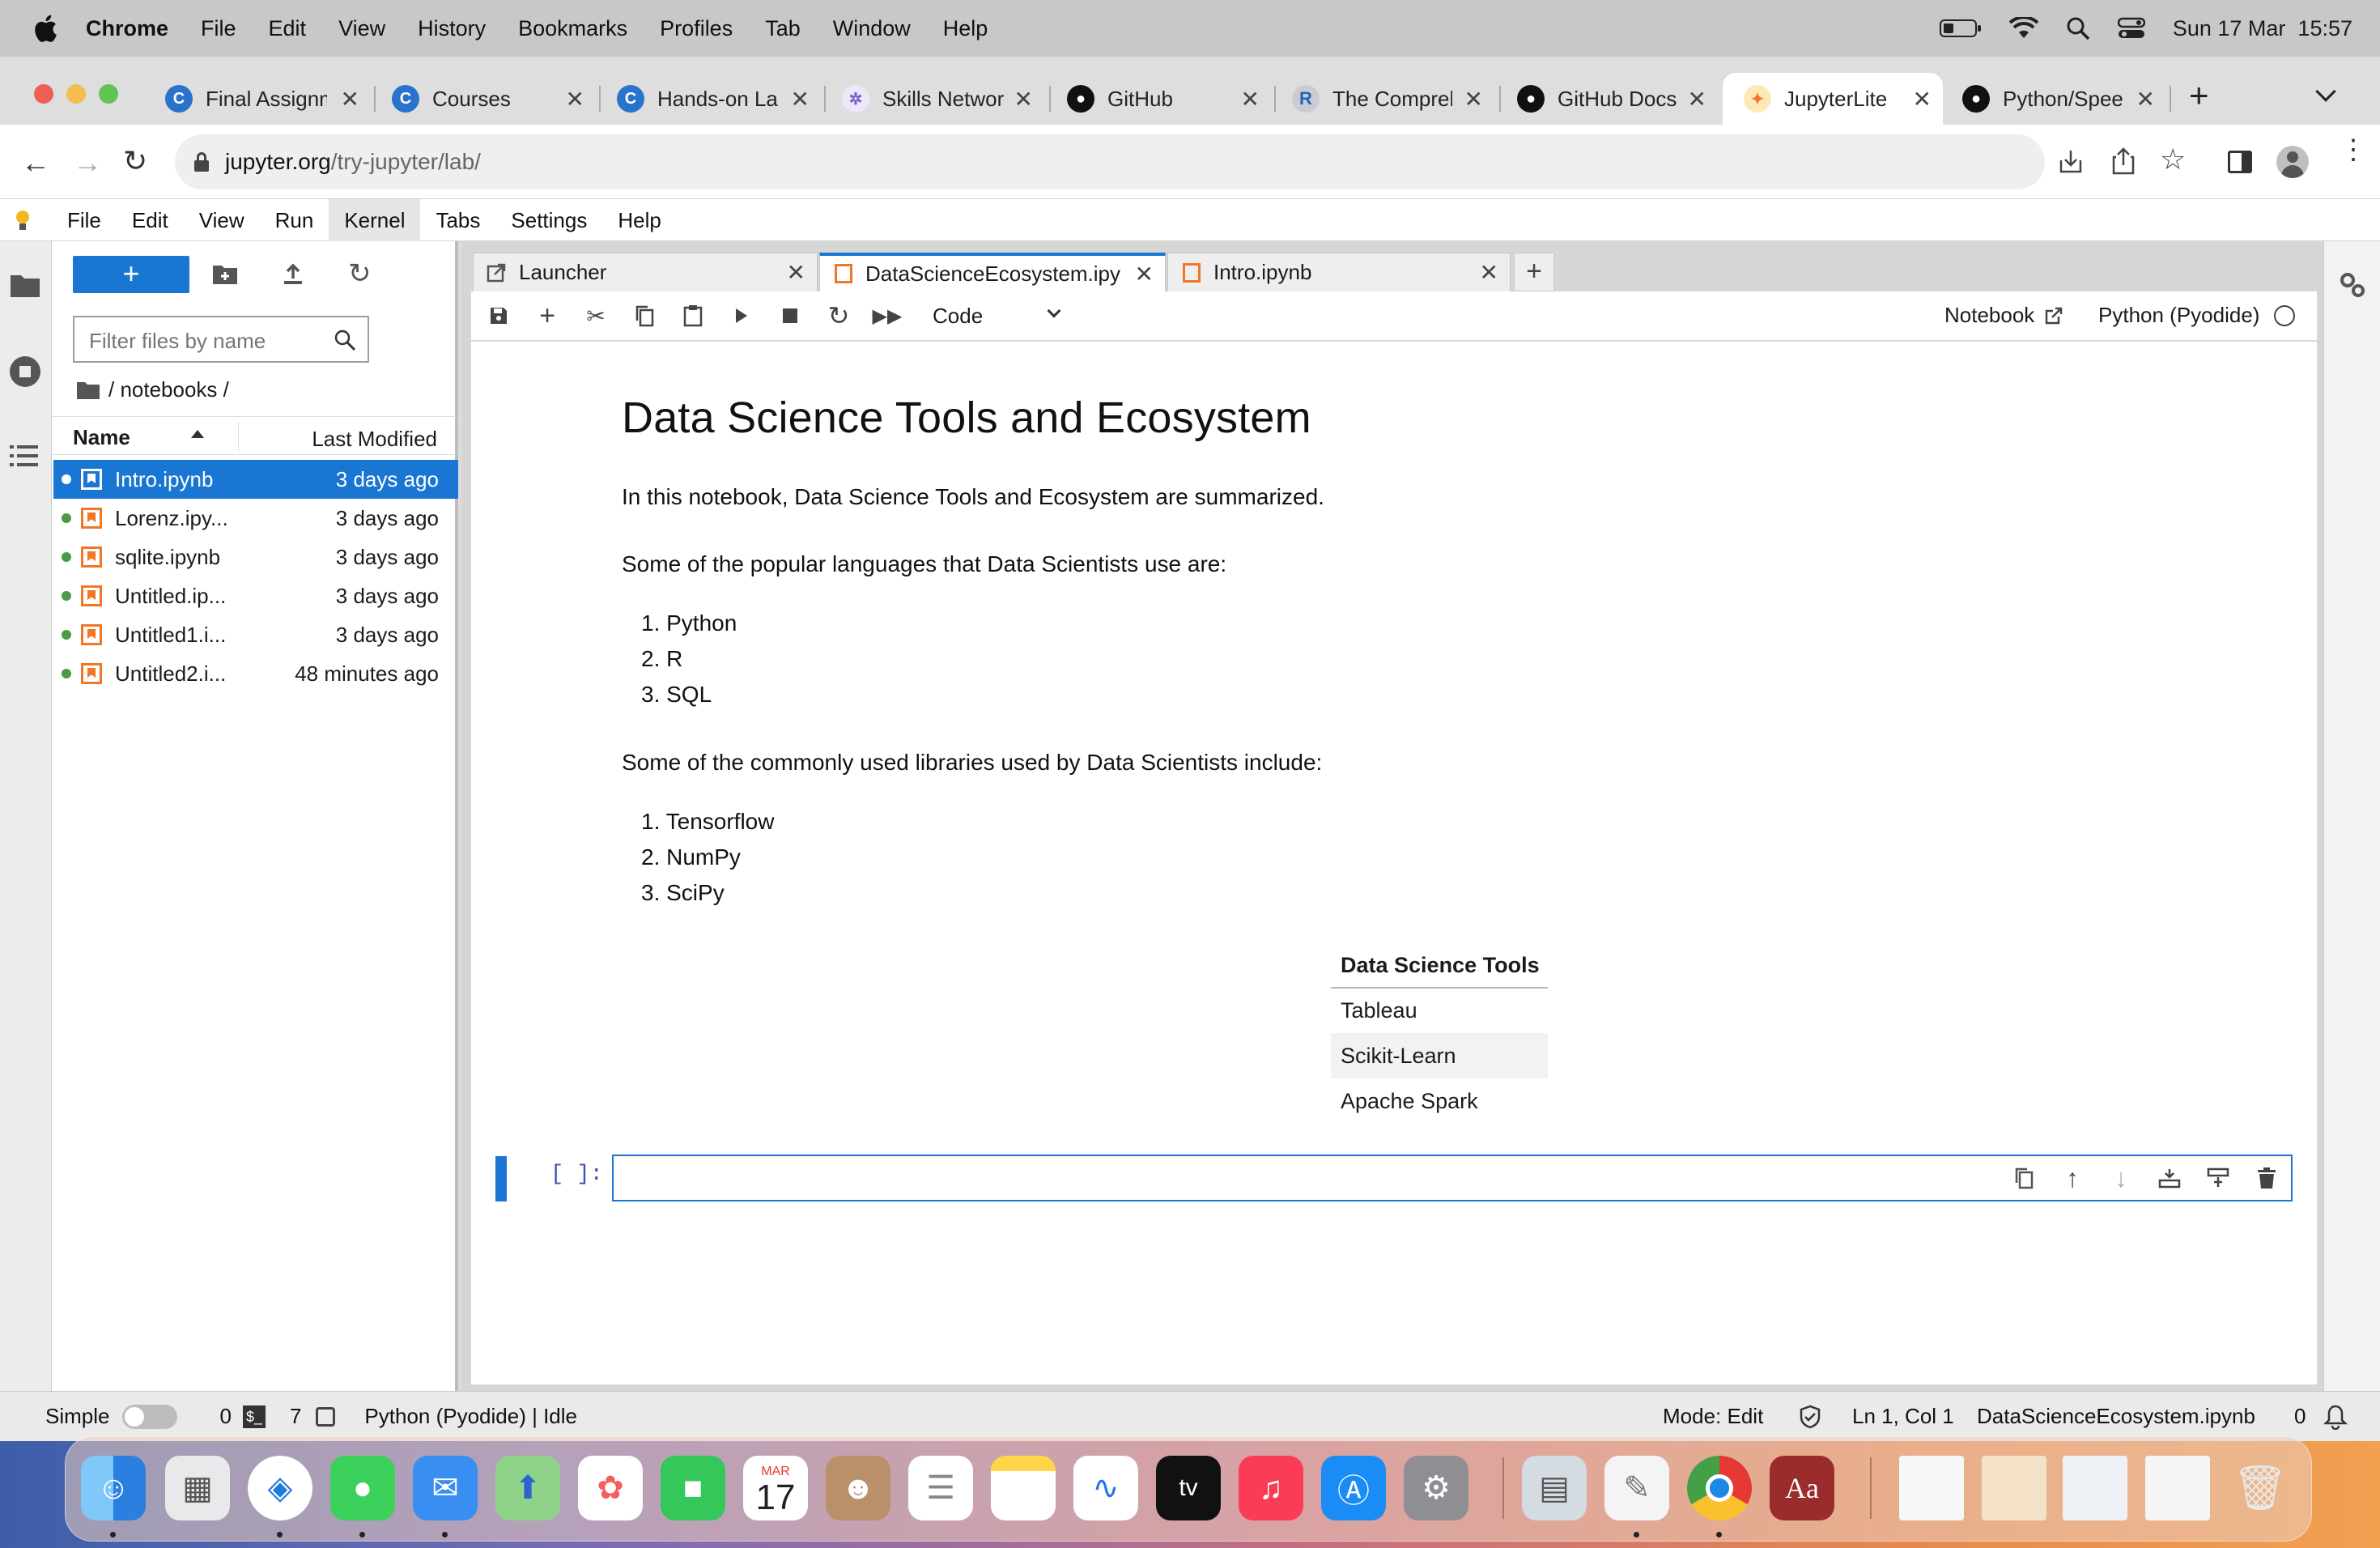  I want to click on zoom-window-button, so click(108, 94).